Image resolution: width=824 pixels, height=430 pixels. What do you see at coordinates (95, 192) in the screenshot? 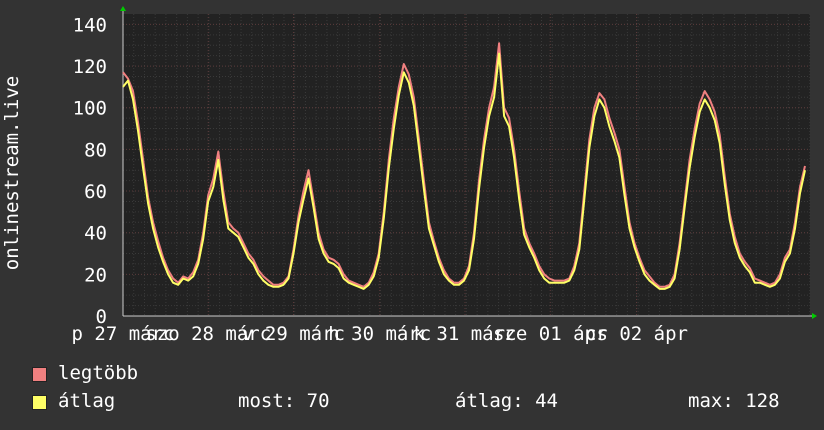
I see `y-tick-label: 60` at bounding box center [95, 192].